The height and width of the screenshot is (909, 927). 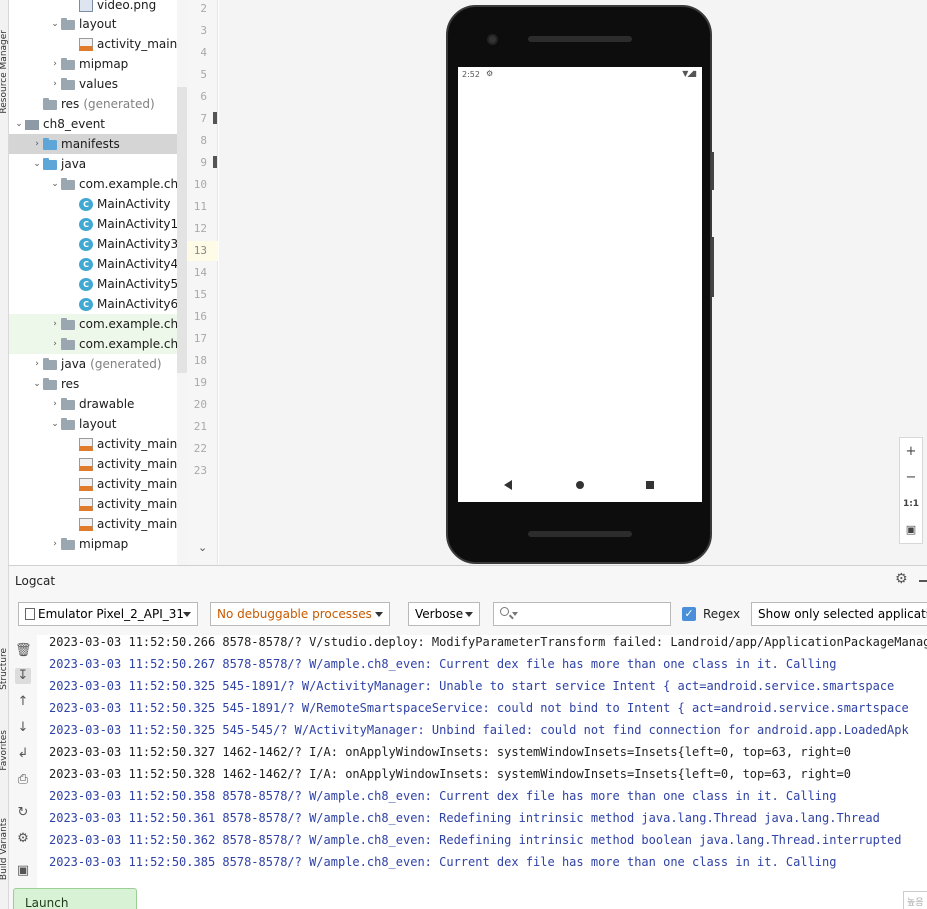 What do you see at coordinates (911, 452) in the screenshot?
I see `zoom-in-button: +` at bounding box center [911, 452].